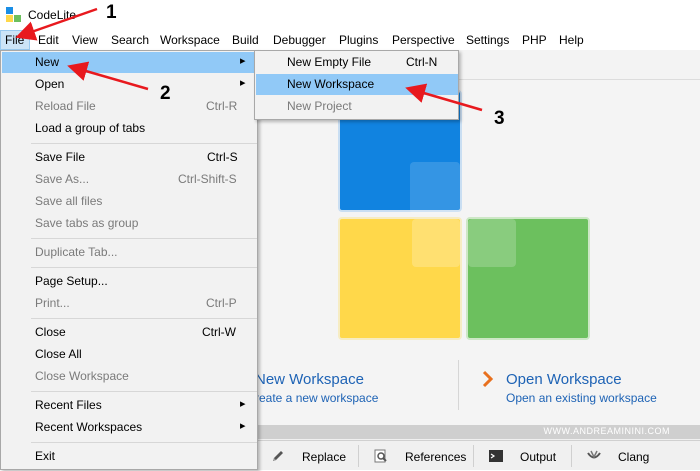 This screenshot has height=471, width=700. Describe the element at coordinates (316, 398) in the screenshot. I see `new-workspace-subtitle: reate a new workspace` at that location.